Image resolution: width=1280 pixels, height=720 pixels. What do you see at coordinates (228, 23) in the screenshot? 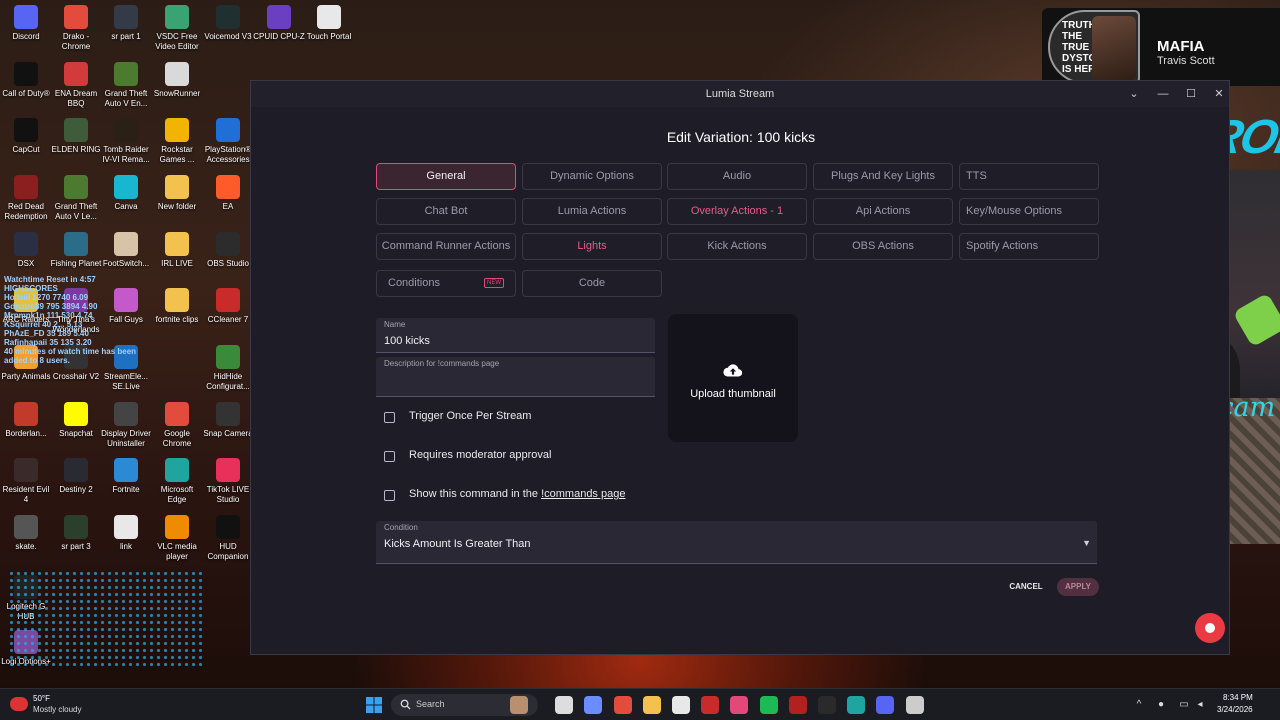
I see `desktop-icon: Voicemod V3` at bounding box center [228, 23].